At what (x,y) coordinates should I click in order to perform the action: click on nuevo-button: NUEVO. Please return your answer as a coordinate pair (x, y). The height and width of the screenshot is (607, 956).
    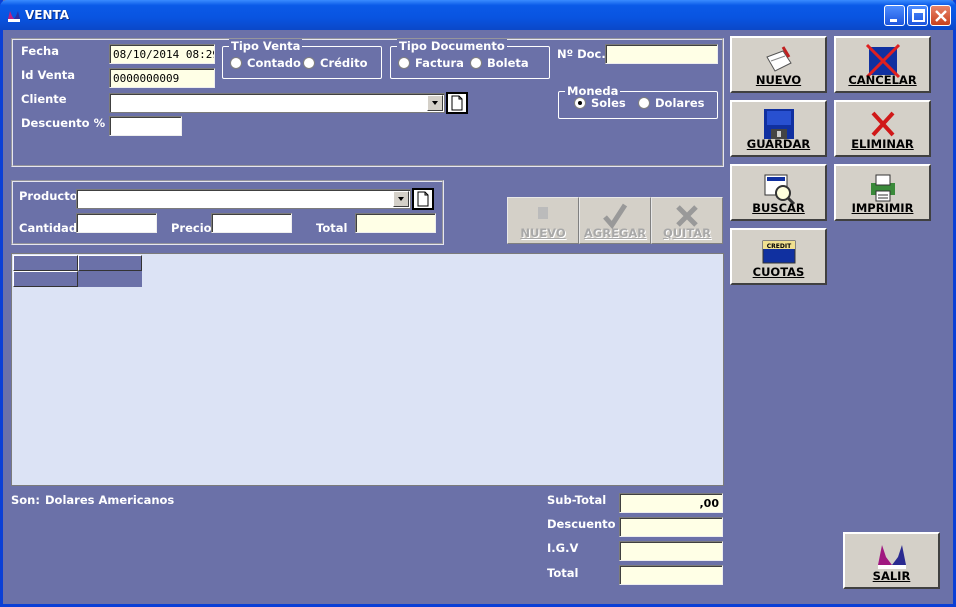
    Looking at the image, I should click on (778, 64).